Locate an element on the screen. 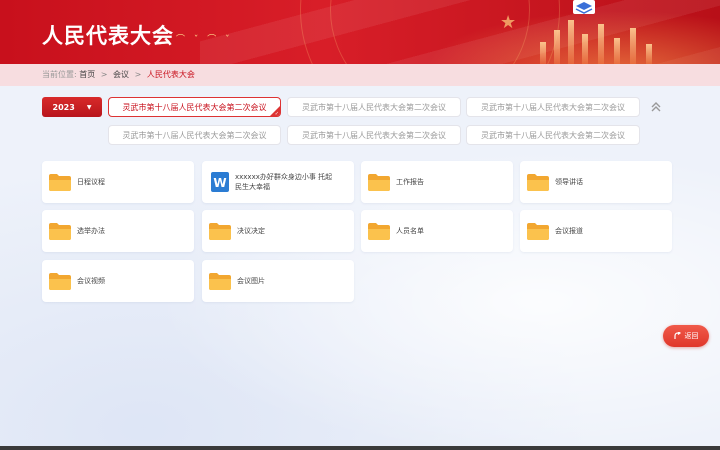 The width and height of the screenshot is (720, 450). card-schedule: 日程议程 is located at coordinates (118, 182).